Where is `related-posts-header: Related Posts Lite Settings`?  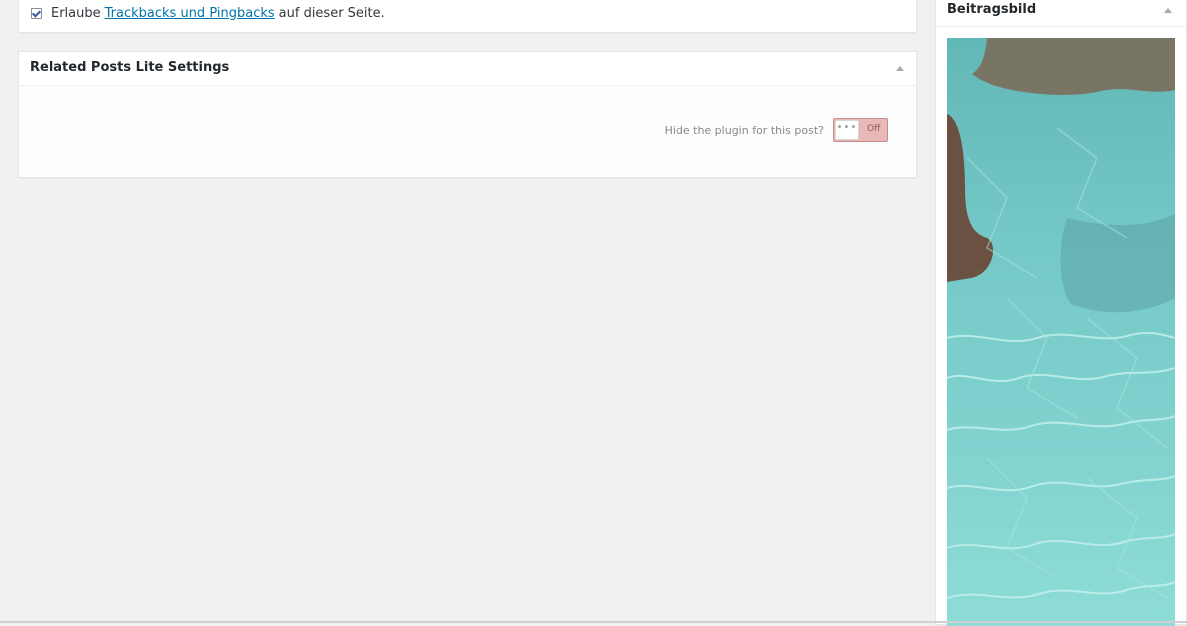
related-posts-header: Related Posts Lite Settings is located at coordinates (467, 69).